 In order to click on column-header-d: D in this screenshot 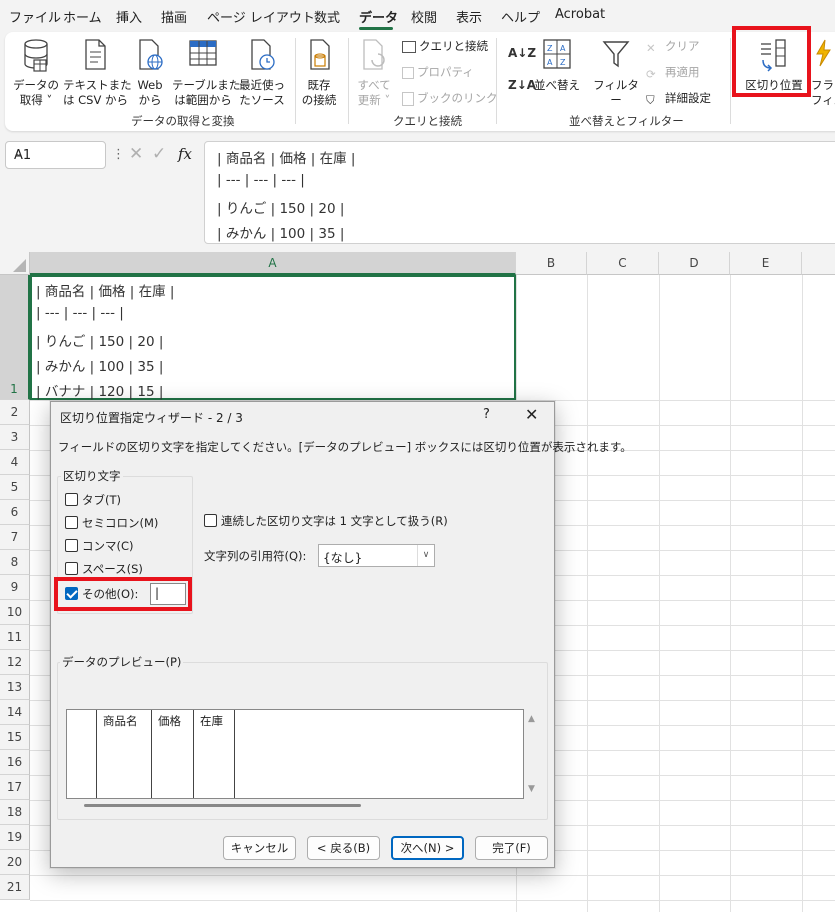, I will do `click(694, 263)`.